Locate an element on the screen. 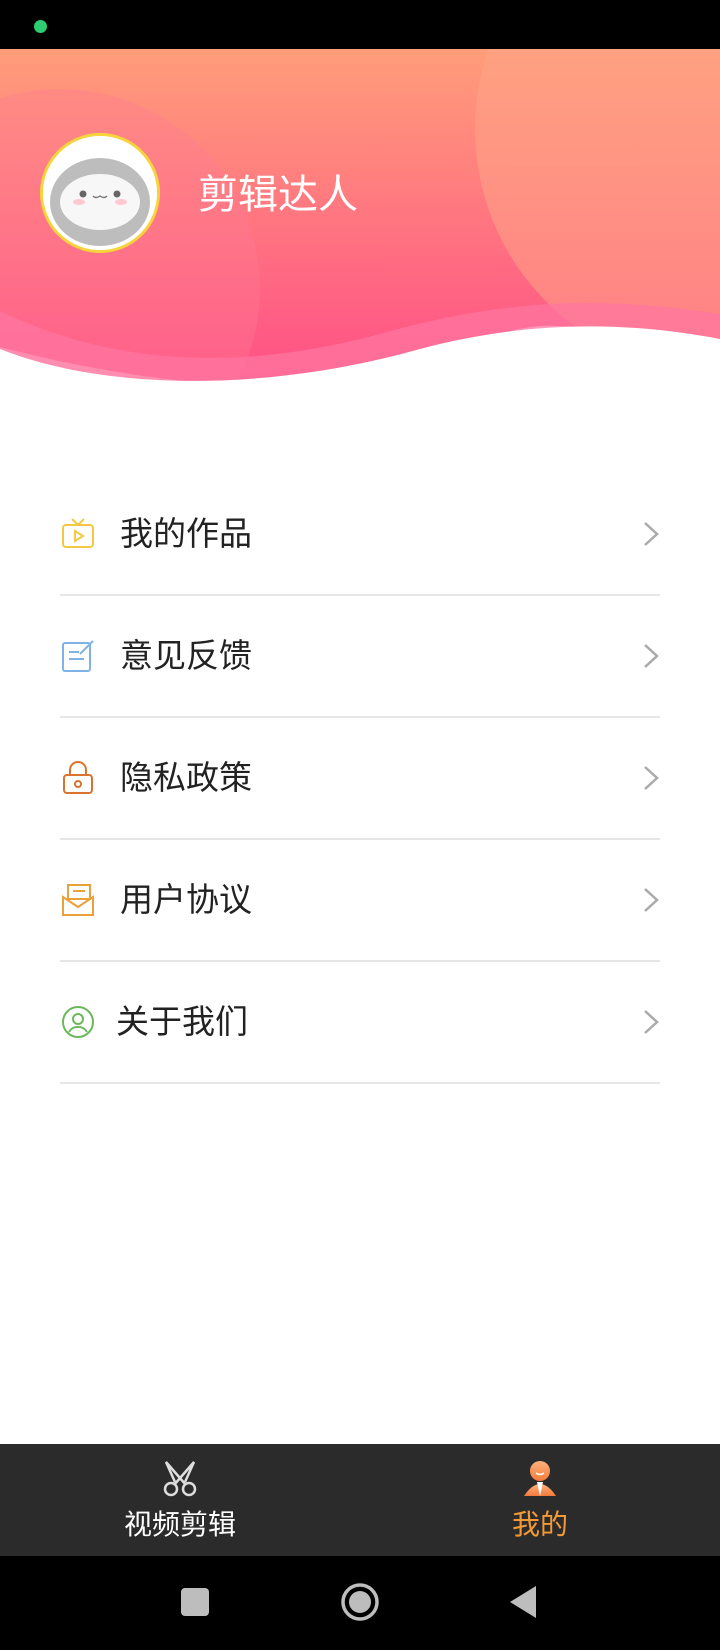 This screenshot has width=720, height=1650. avatar is located at coordinates (100, 193).